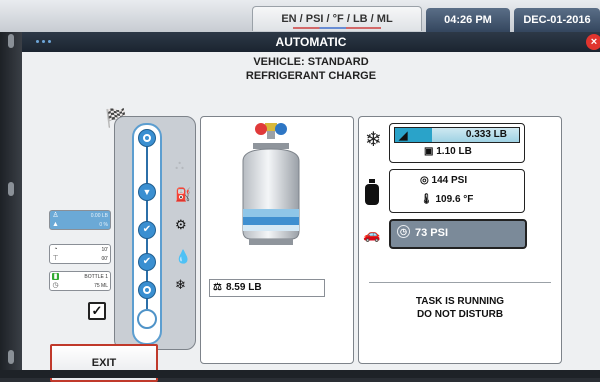 This screenshot has height=382, width=600. I want to click on step-oil-node, so click(147, 262).